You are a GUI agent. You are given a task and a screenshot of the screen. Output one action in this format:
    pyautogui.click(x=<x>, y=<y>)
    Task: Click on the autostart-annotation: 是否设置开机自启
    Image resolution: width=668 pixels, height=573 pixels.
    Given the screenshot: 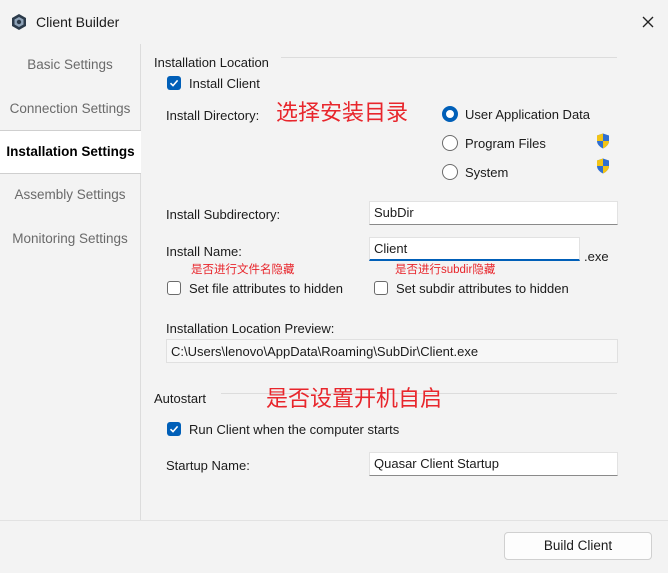 What is the action you would take?
    pyautogui.click(x=354, y=399)
    